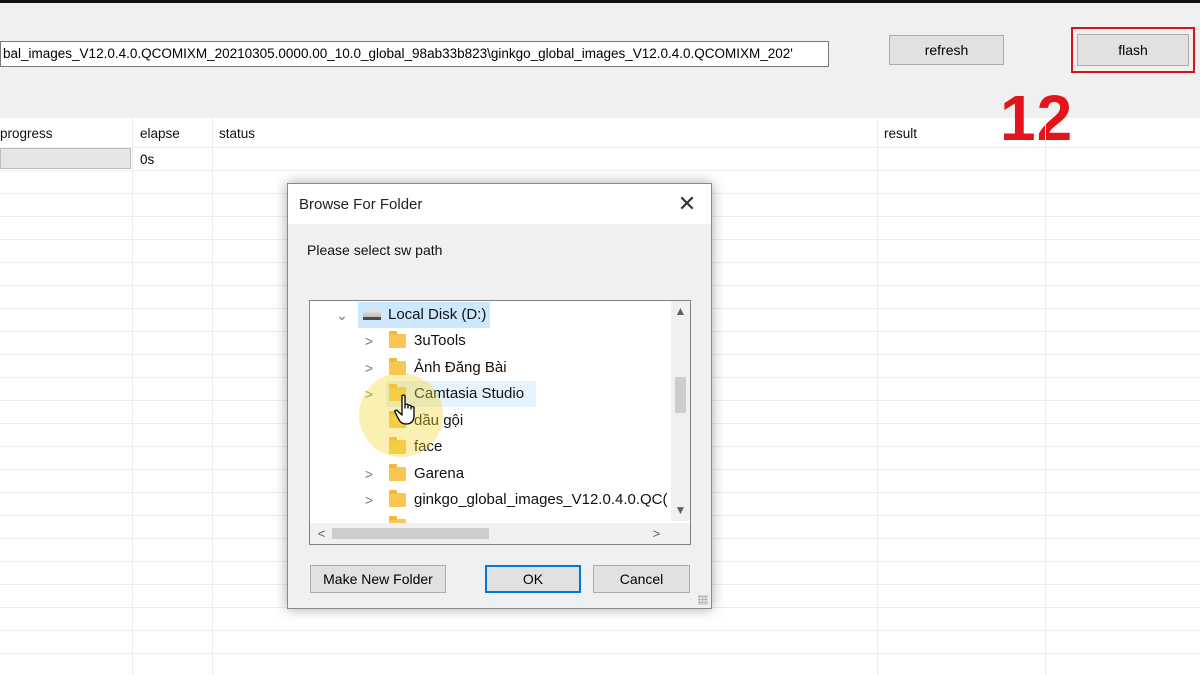  I want to click on dialog-titlebar: Browse For Folder ✕, so click(499, 204).